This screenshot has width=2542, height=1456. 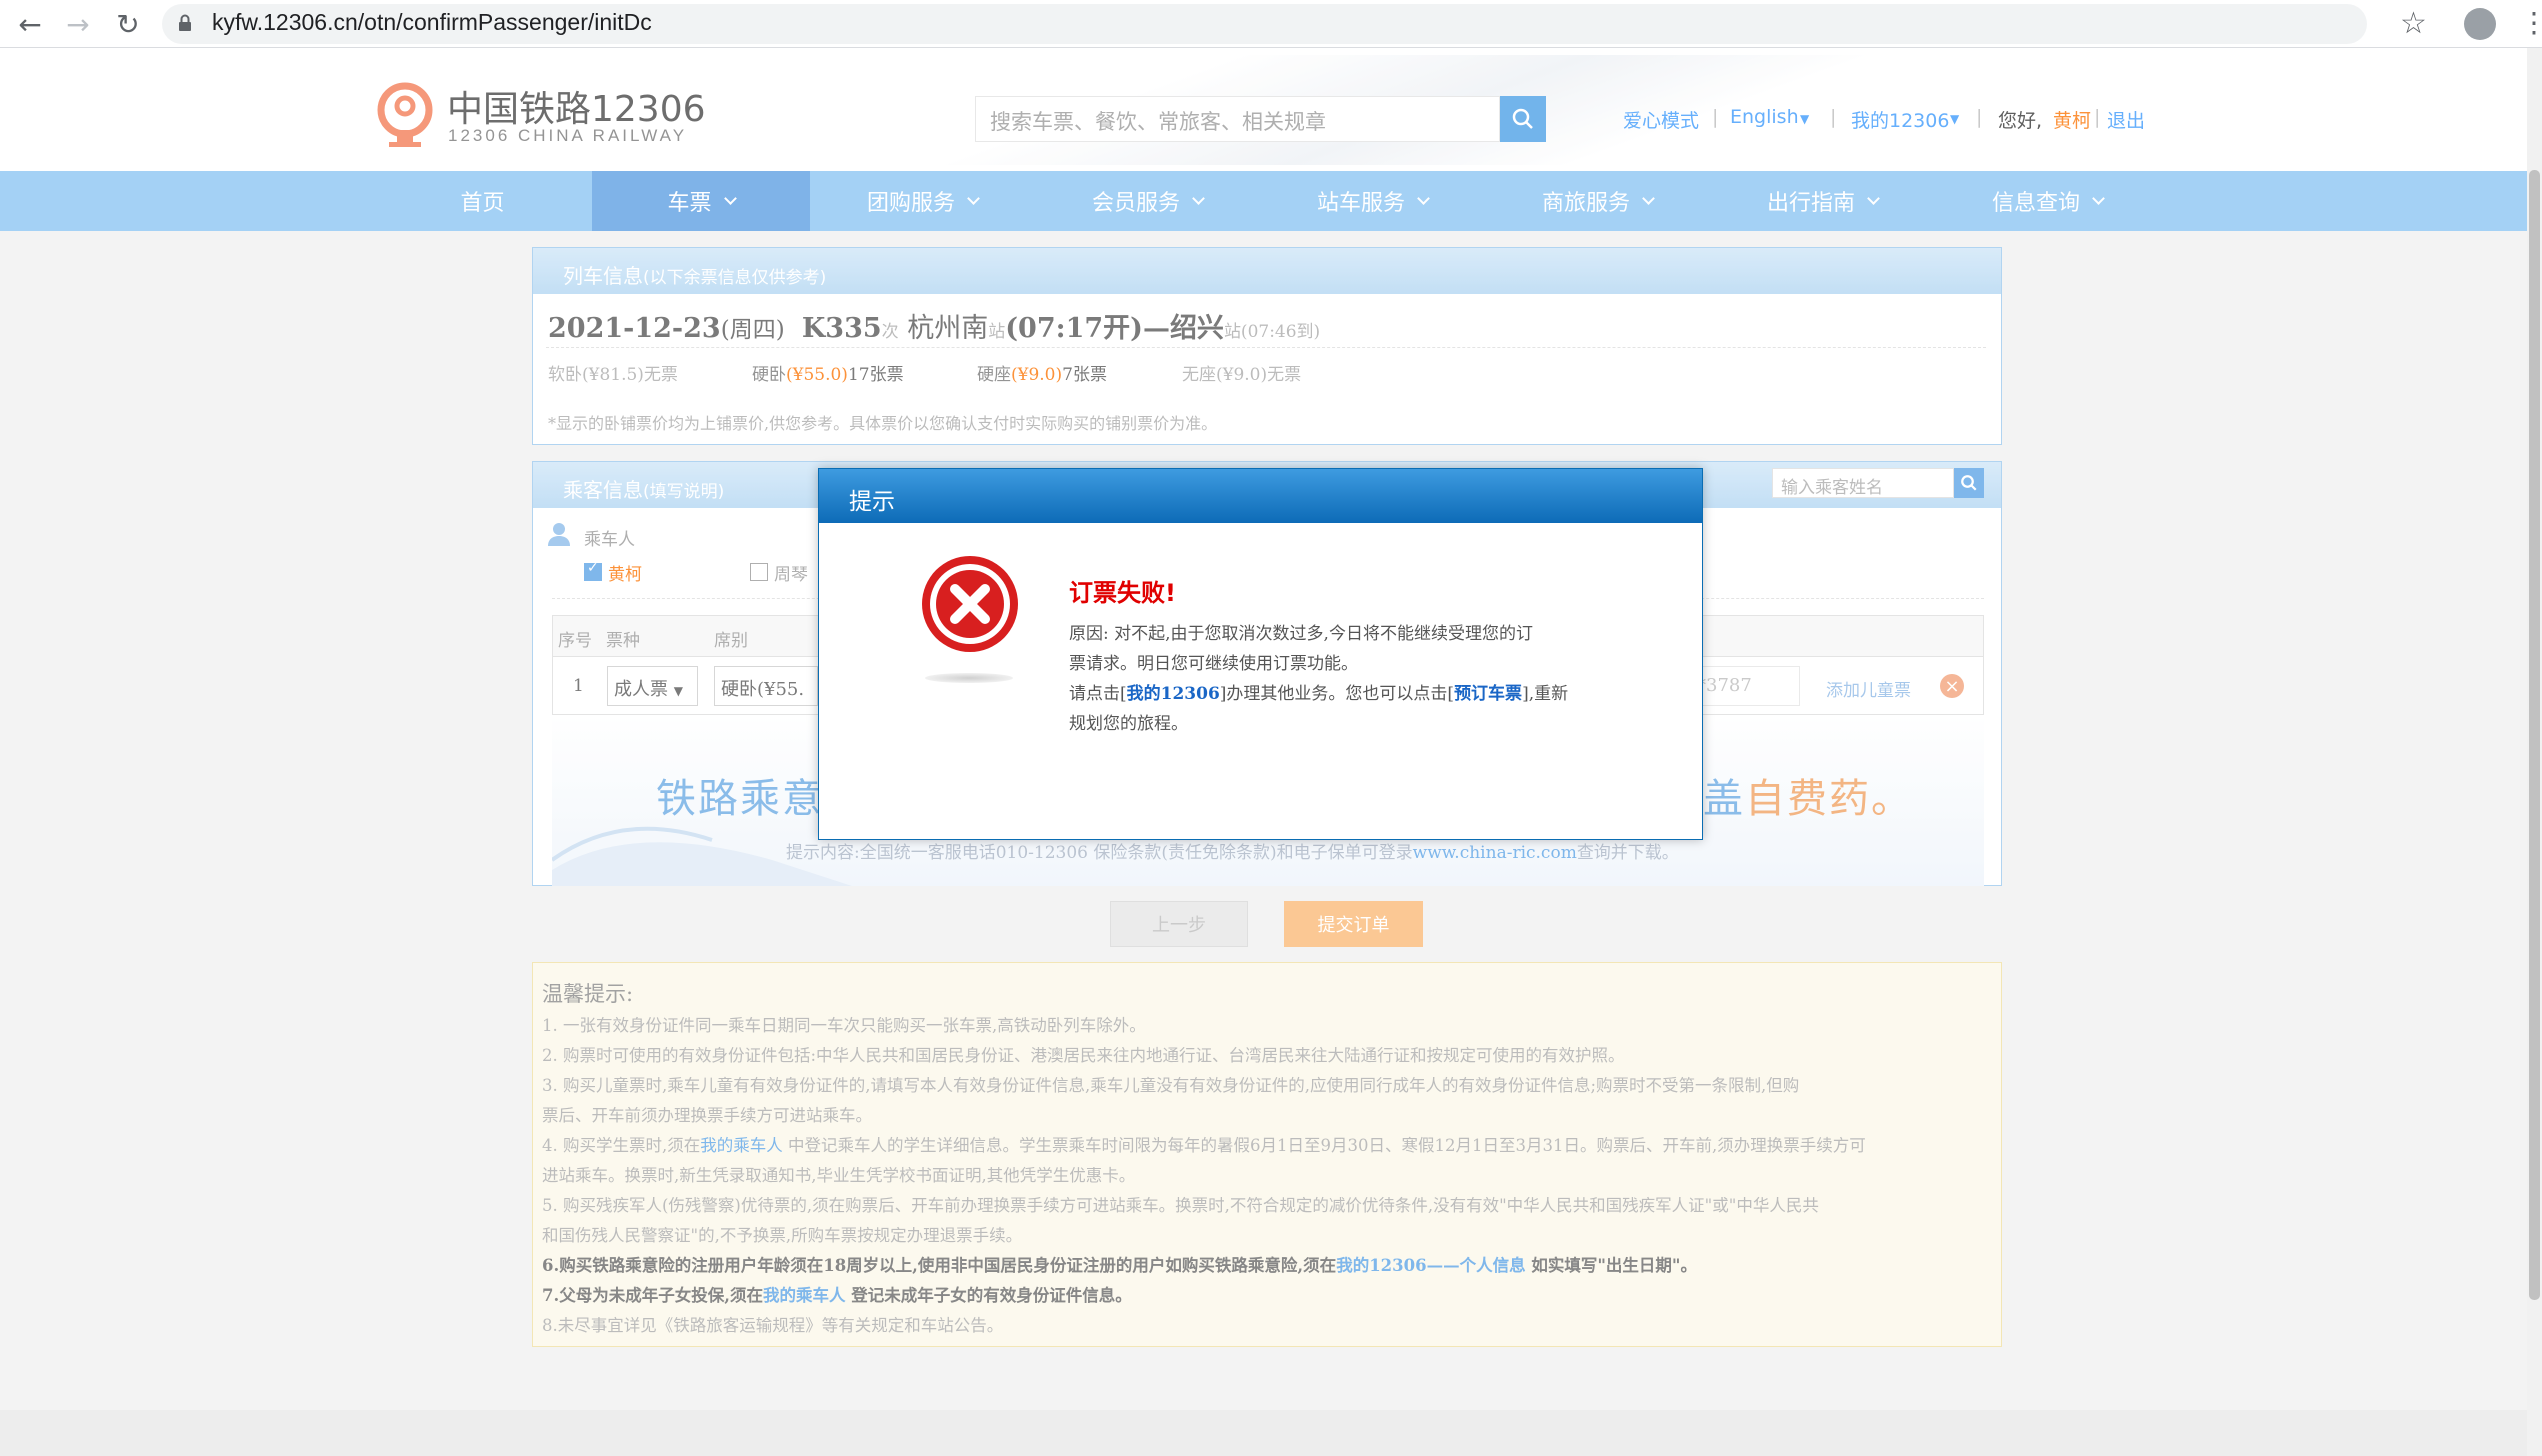 I want to click on book-ticket-link: 预订车票, so click(x=1488, y=694).